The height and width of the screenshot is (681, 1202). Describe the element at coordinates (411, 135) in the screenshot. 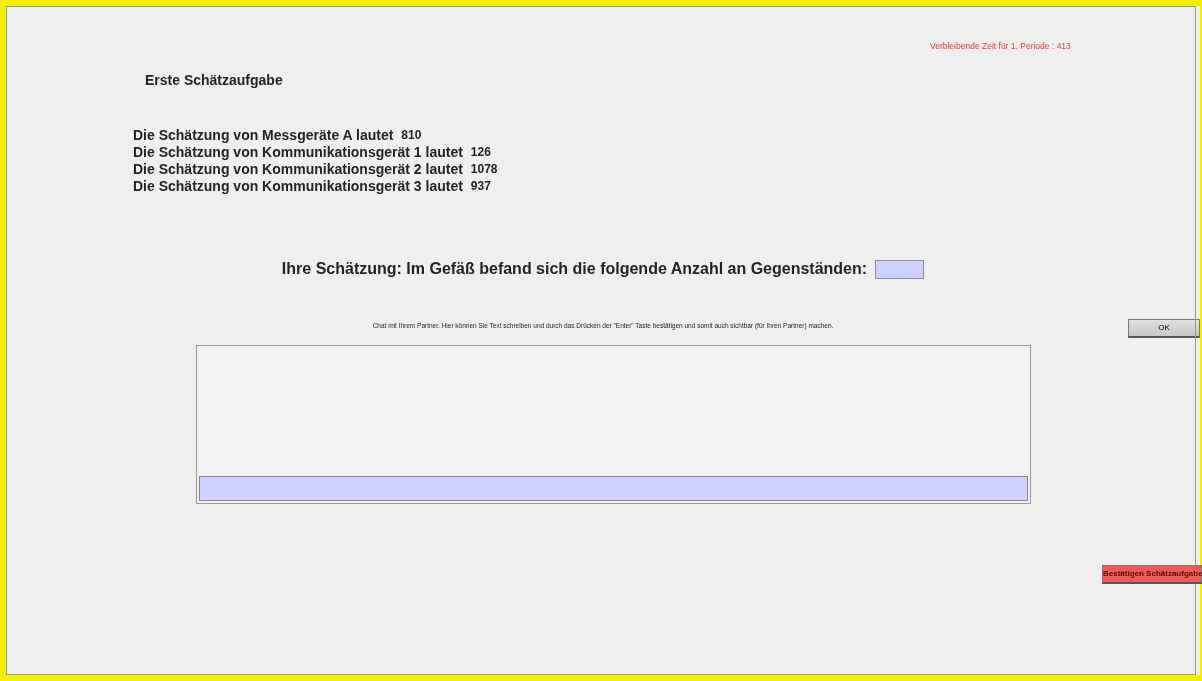

I see `estimate-value: 810` at that location.